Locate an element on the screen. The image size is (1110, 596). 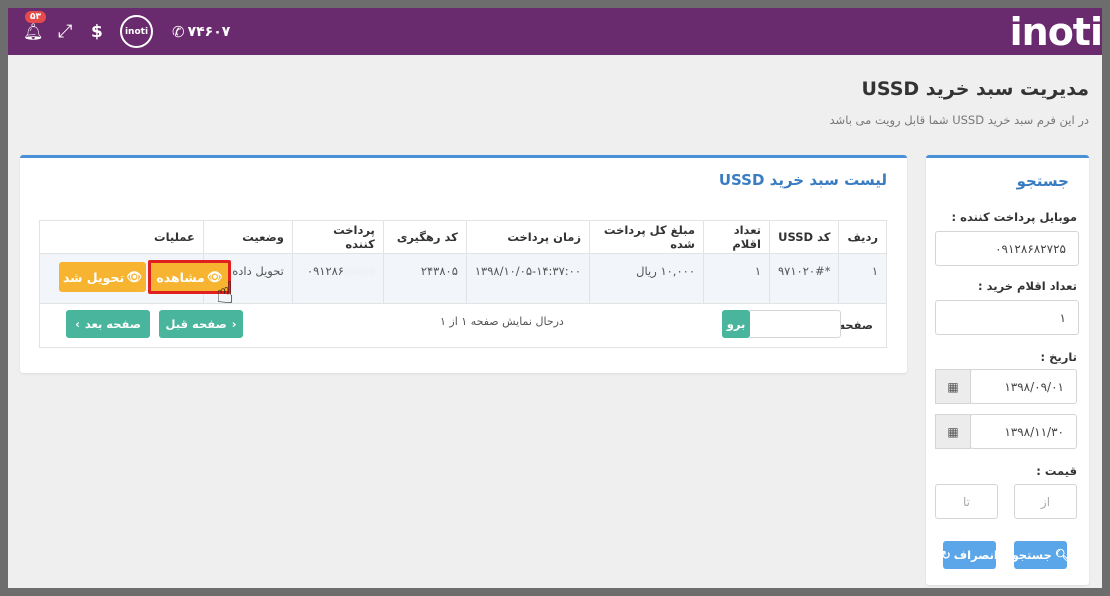
col-status: وضعیت is located at coordinates (247, 237).